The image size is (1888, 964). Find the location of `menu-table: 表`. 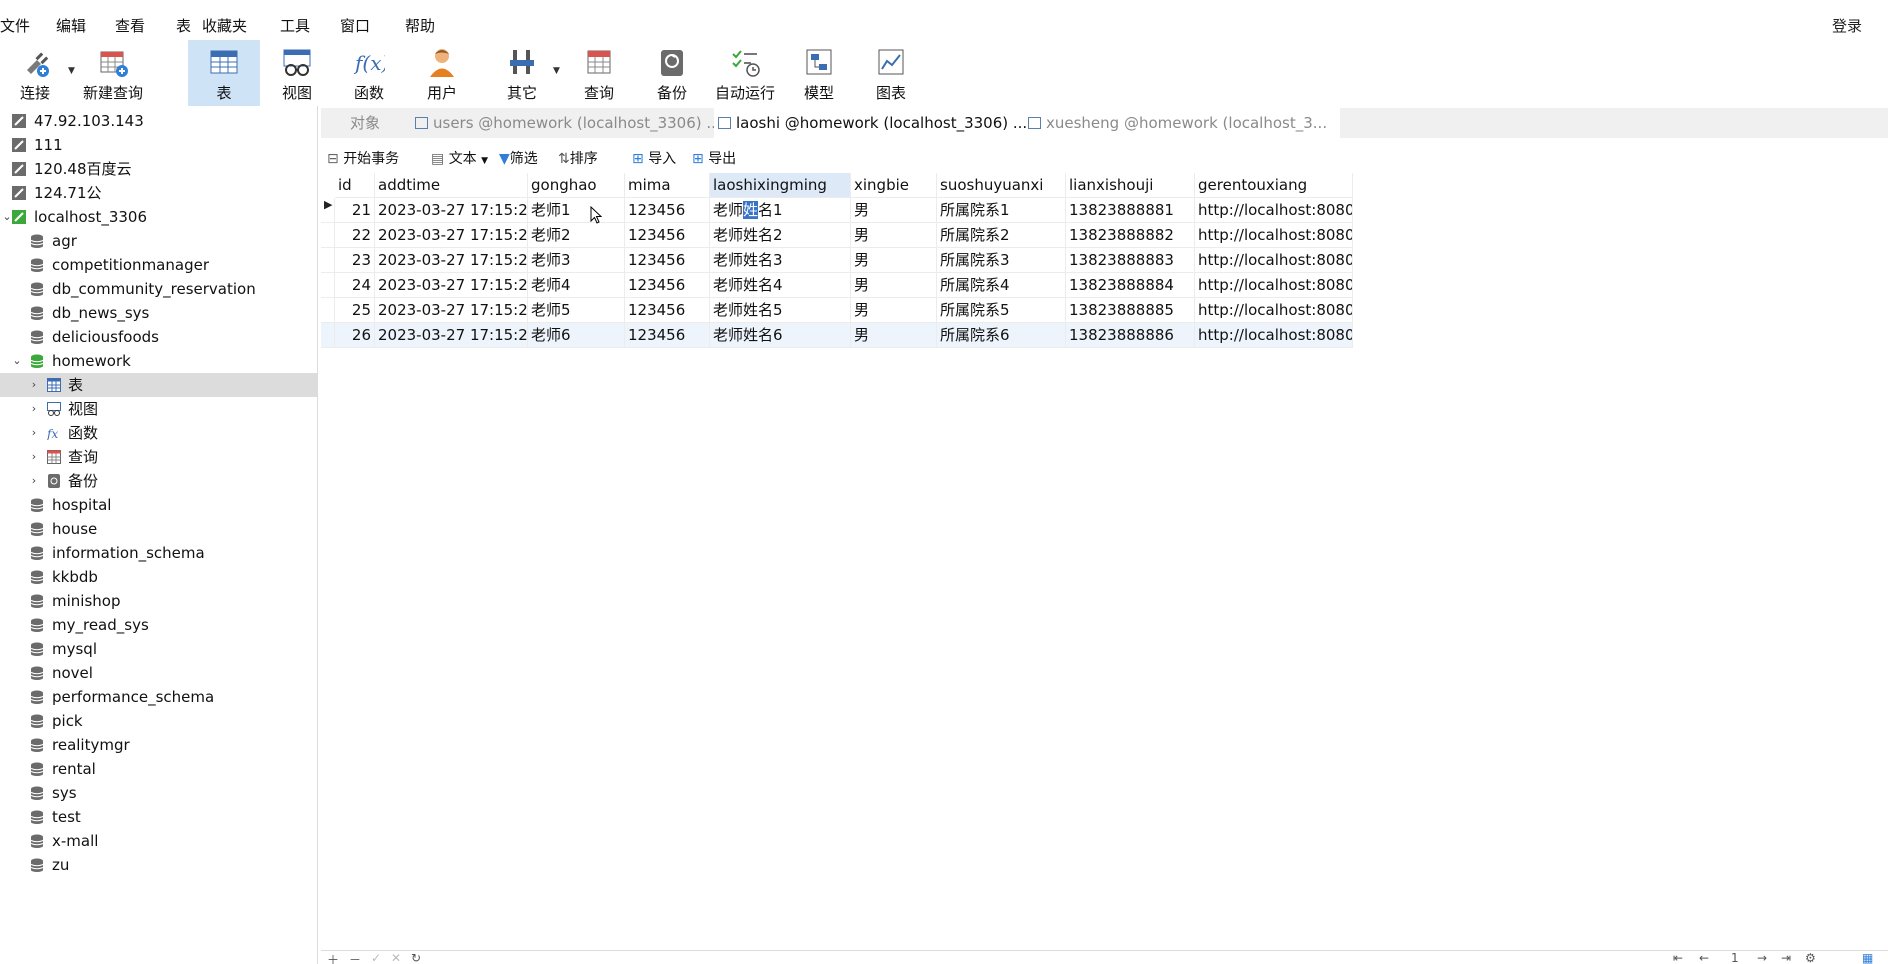

menu-table: 表 is located at coordinates (183, 25).